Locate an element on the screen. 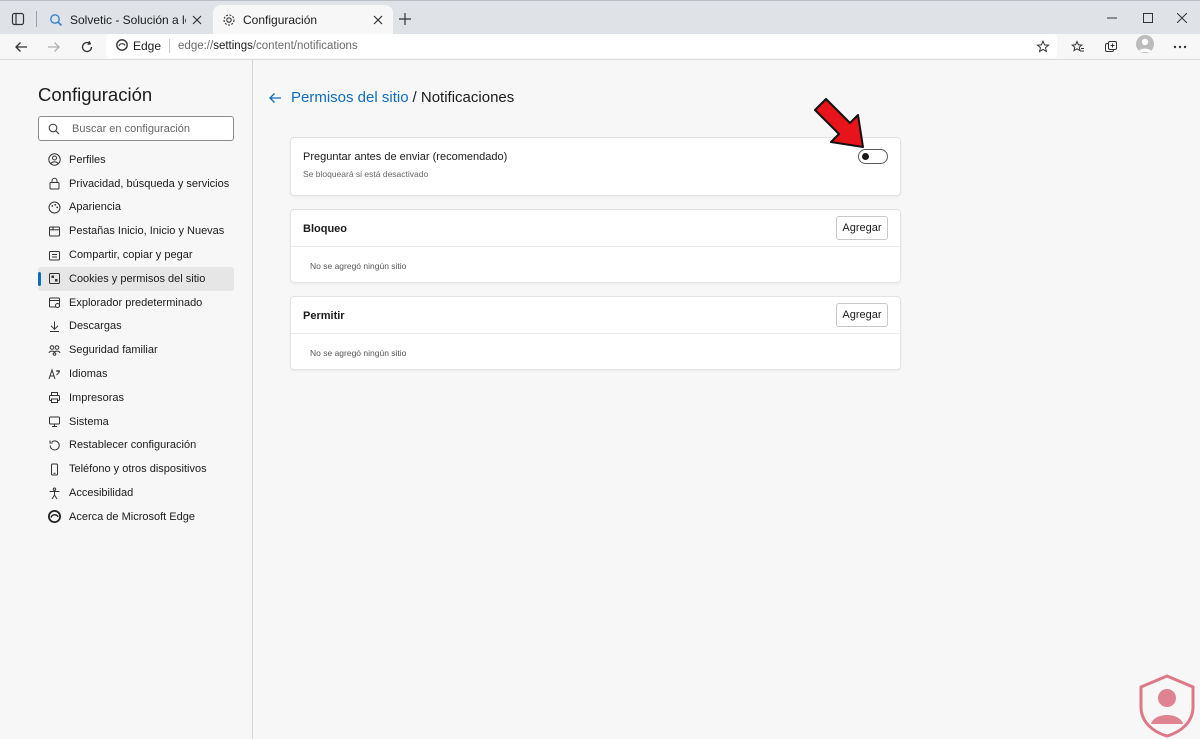 The width and height of the screenshot is (1200, 739). sidebar-item-label: Explorador predeterminado is located at coordinates (136, 302).